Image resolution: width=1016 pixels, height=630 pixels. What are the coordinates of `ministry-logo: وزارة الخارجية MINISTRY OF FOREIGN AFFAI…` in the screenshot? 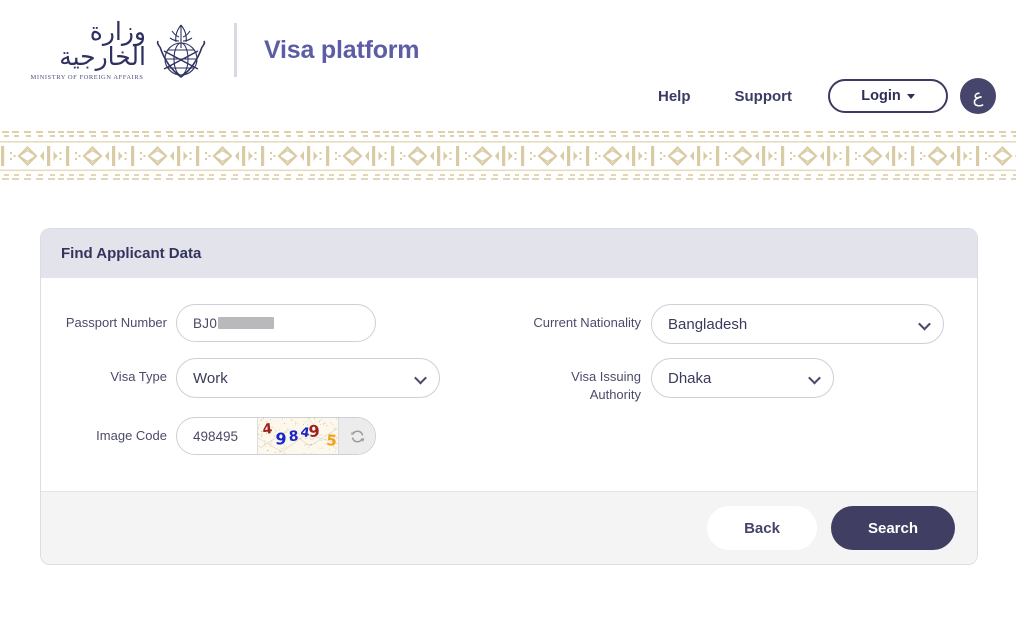 It's located at (87, 49).